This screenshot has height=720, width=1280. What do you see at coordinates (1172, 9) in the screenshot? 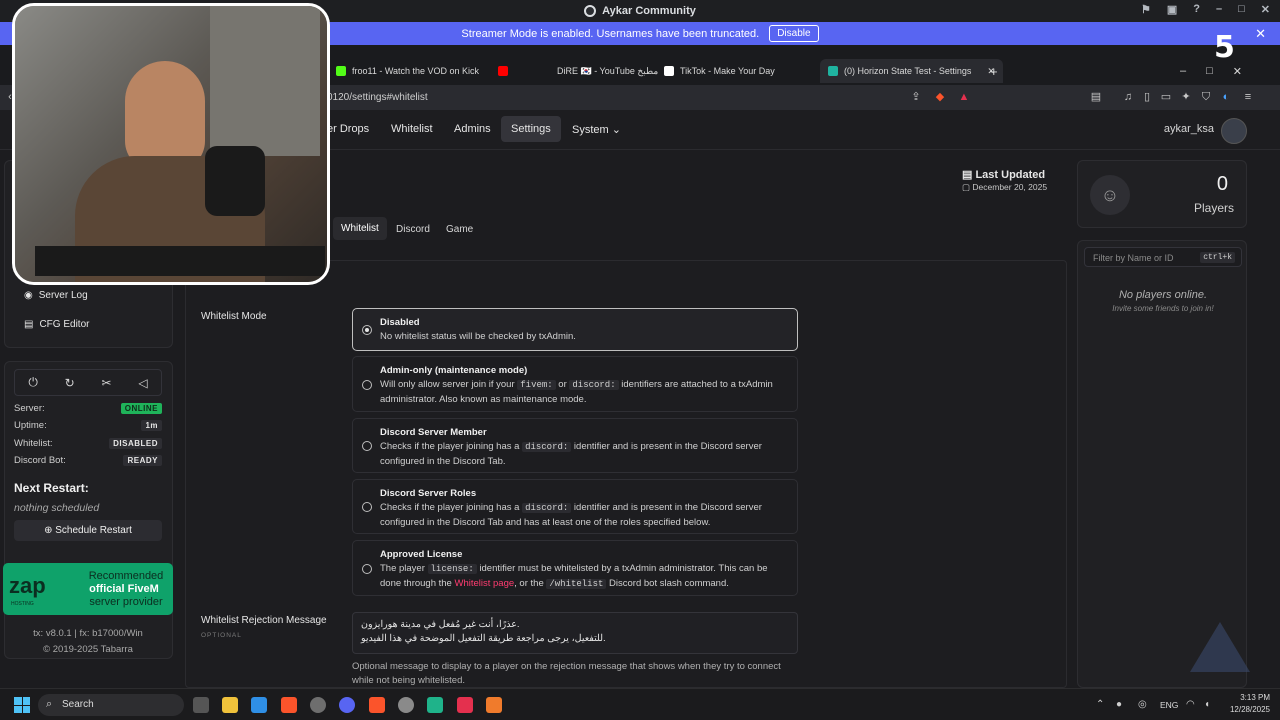
I see `screen-icon: ▣` at bounding box center [1172, 9].